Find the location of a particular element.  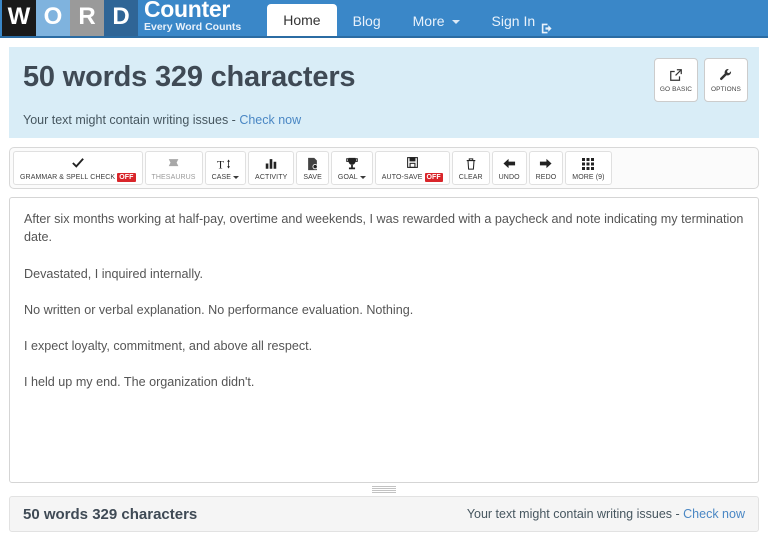

nav-item-home: Home is located at coordinates (302, 20).